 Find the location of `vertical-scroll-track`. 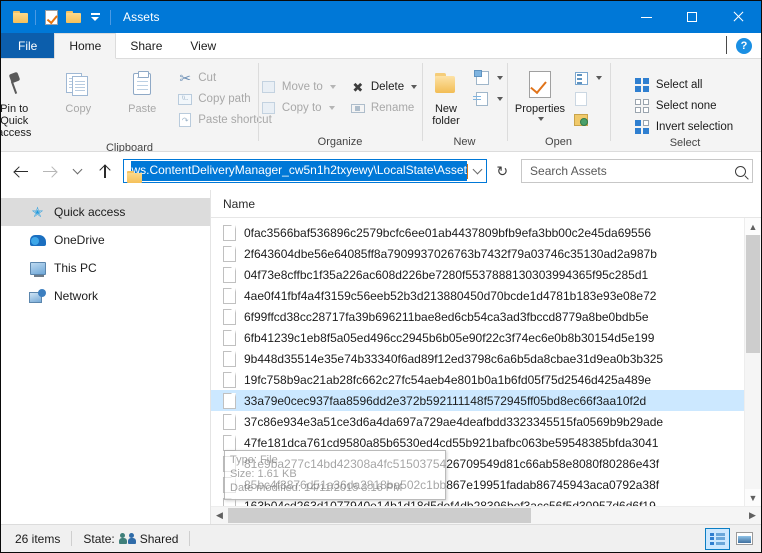

vertical-scroll-track is located at coordinates (753, 362).